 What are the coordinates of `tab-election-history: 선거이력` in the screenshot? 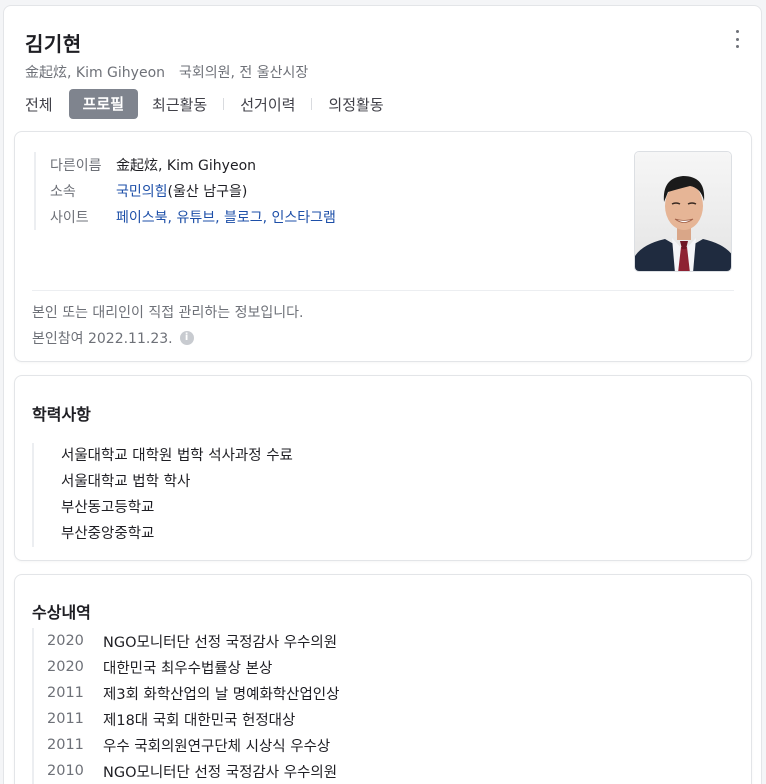 It's located at (267, 104).